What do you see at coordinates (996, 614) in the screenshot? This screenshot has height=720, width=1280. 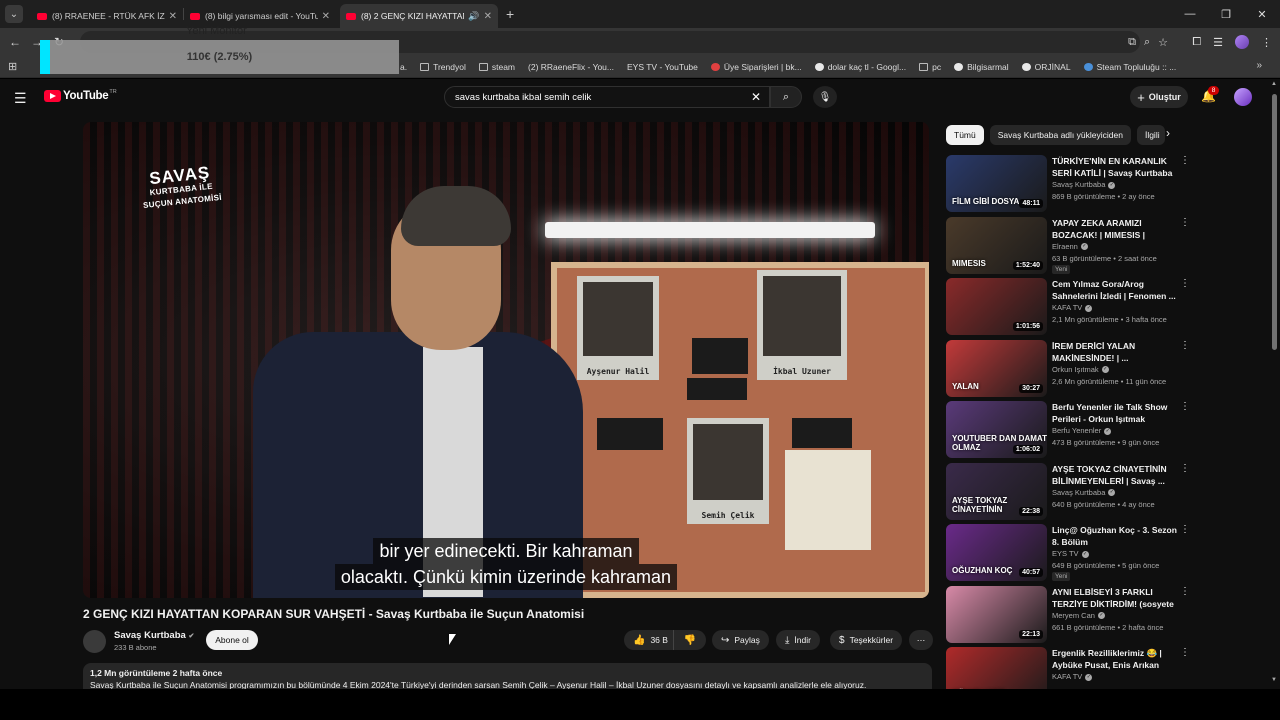 I see `video-thumbnail: 22:13` at bounding box center [996, 614].